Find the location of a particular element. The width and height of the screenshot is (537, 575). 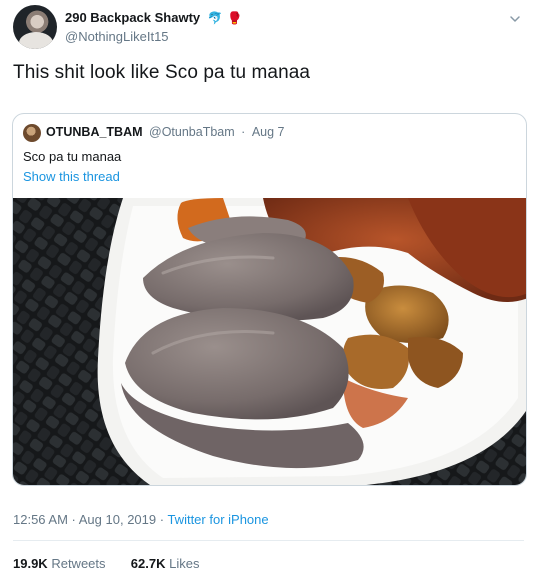

likes-stat: 62.7K Likes is located at coordinates (165, 563).